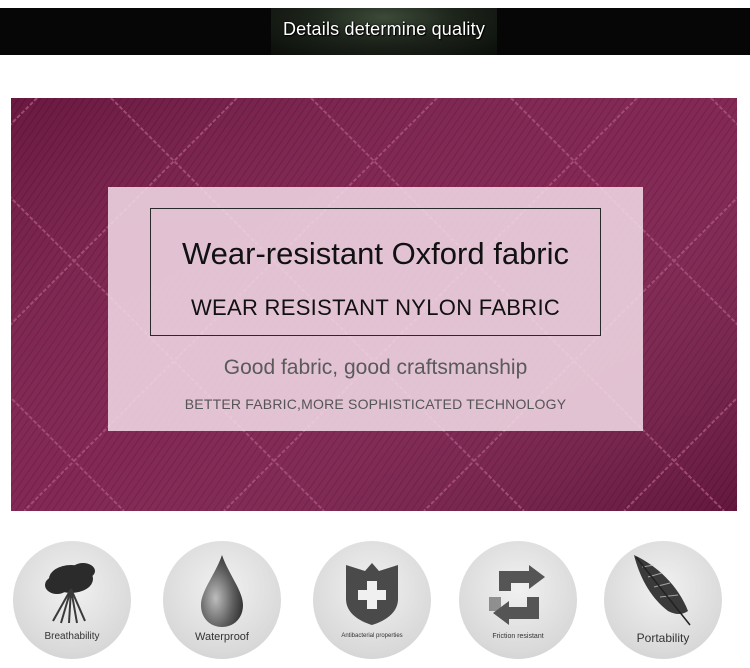 Image resolution: width=750 pixels, height=668 pixels. What do you see at coordinates (375, 307) in the screenshot?
I see `subheadline: WEAR RESISTANT NYLON FABRIC` at bounding box center [375, 307].